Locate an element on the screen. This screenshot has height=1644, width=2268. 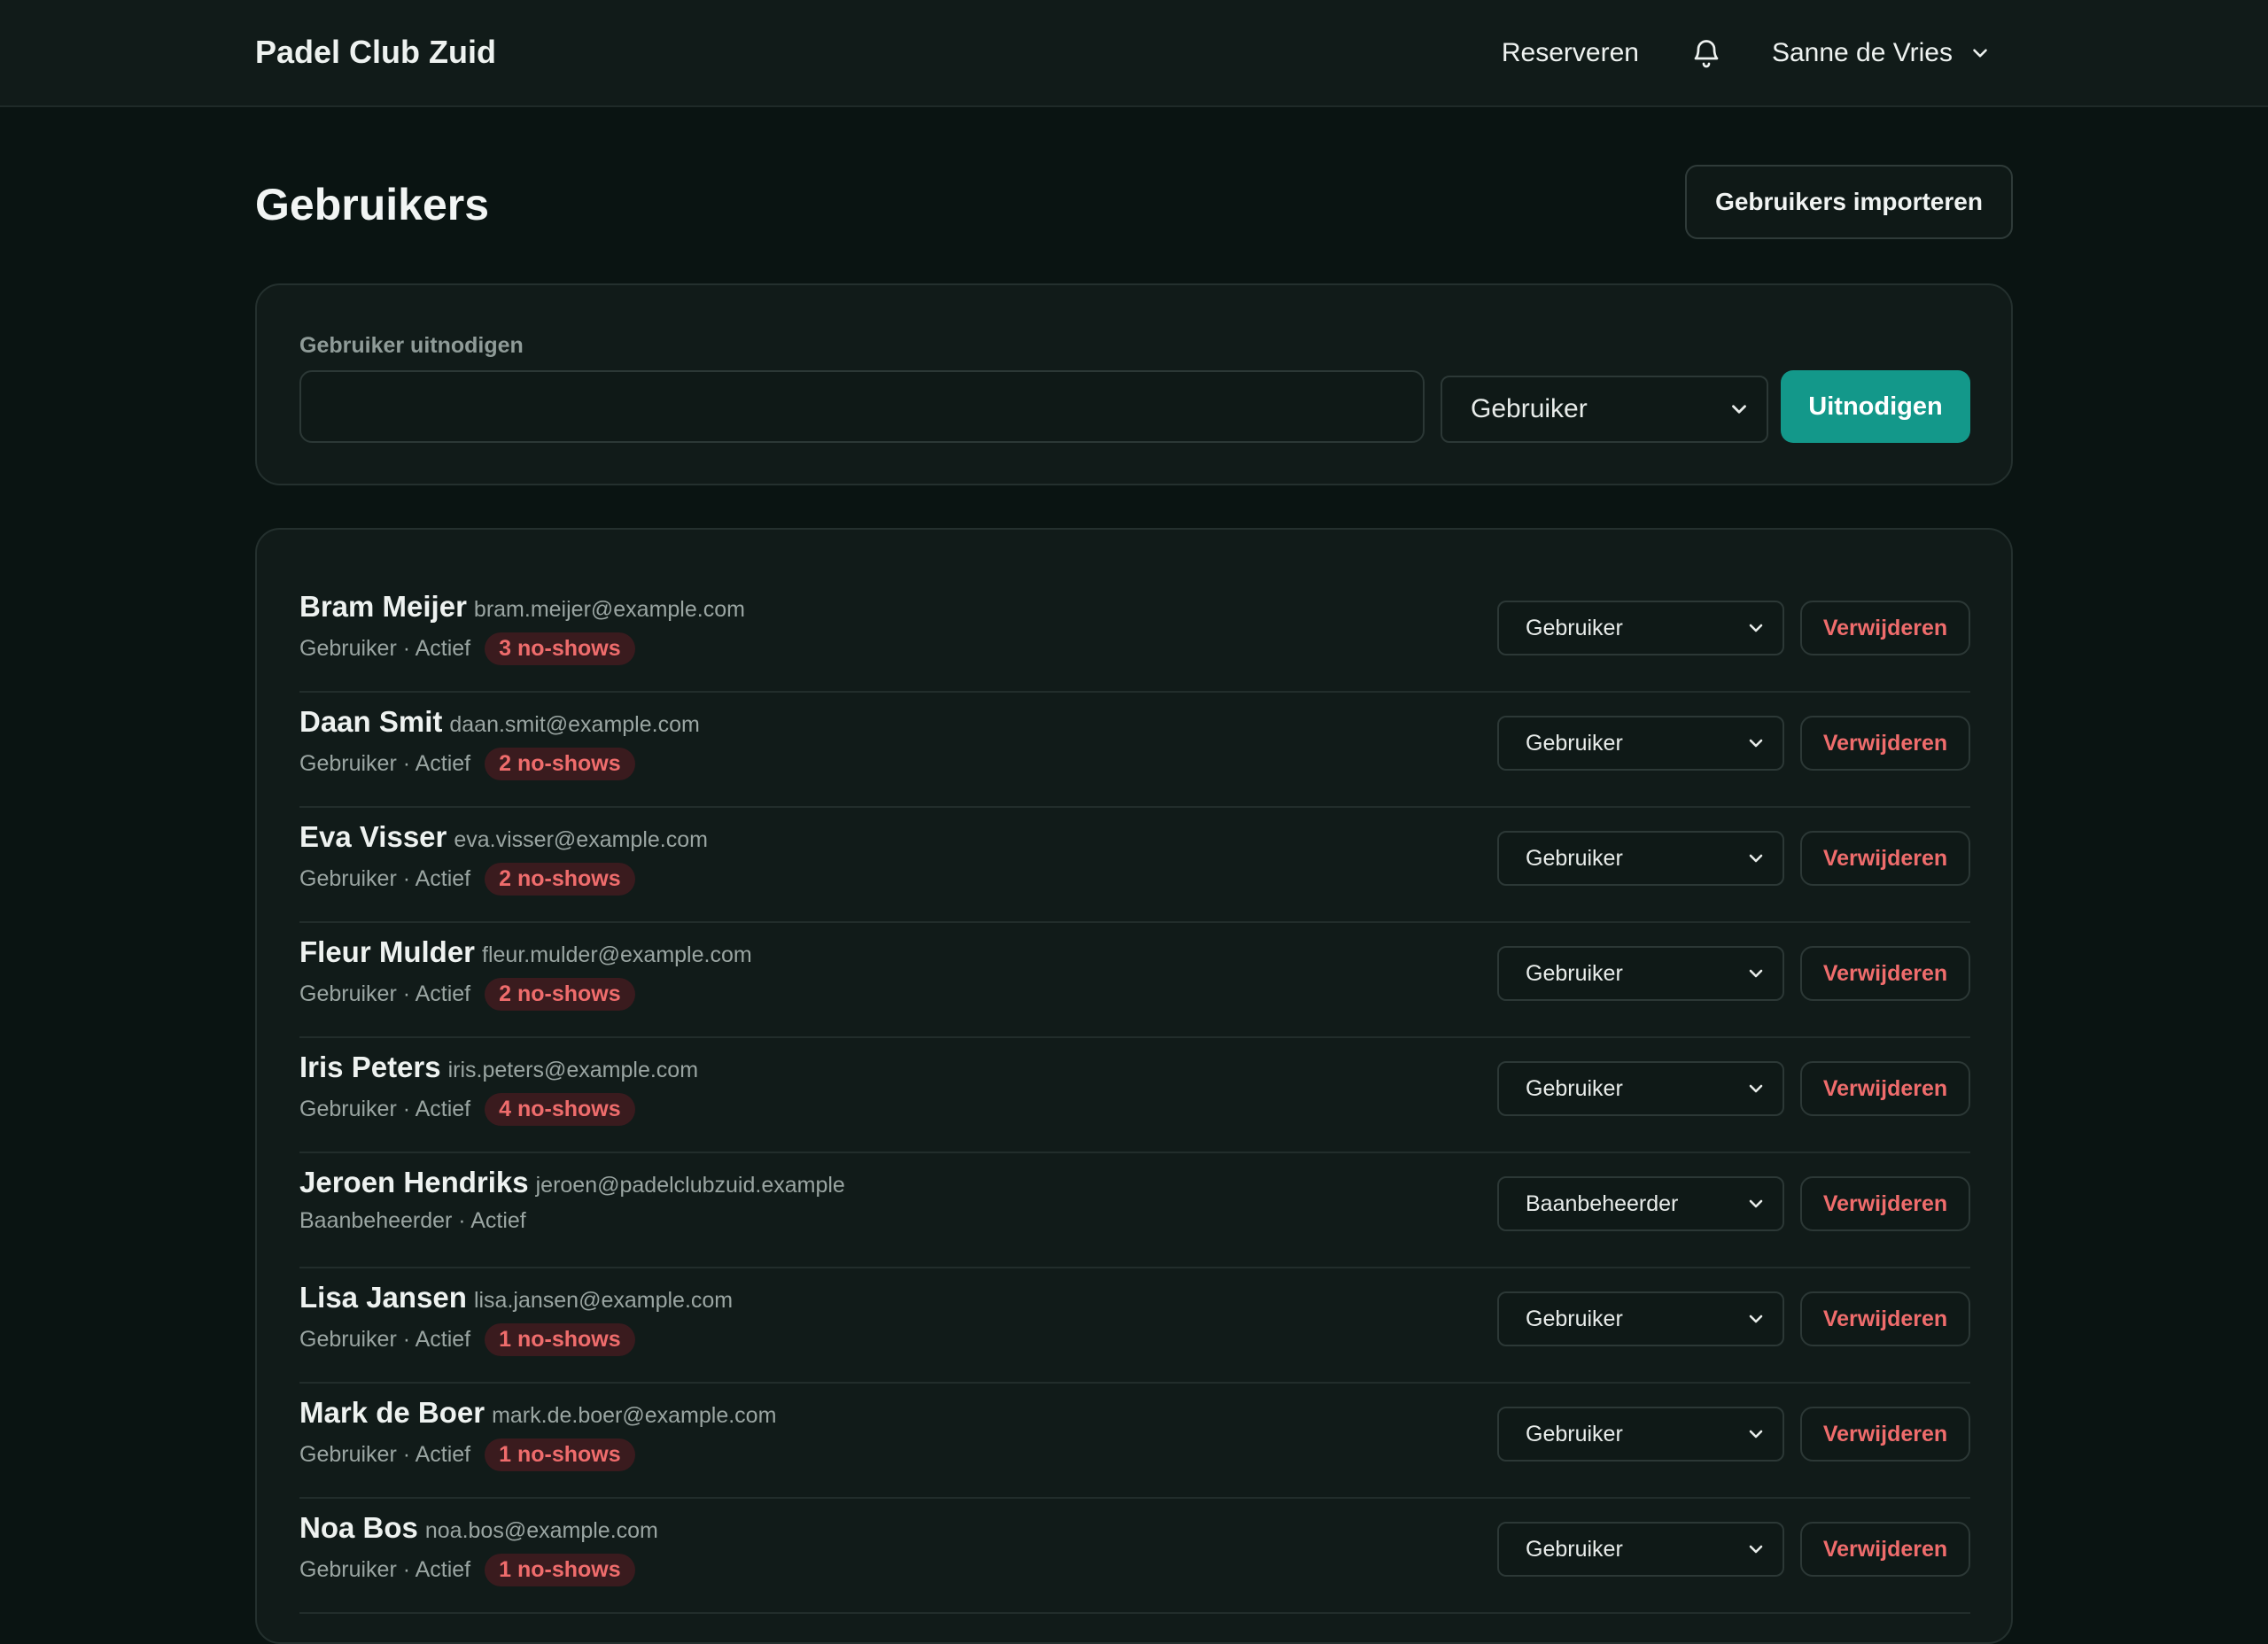
user-email: mark.de.boer@example.com is located at coordinates (634, 1415).